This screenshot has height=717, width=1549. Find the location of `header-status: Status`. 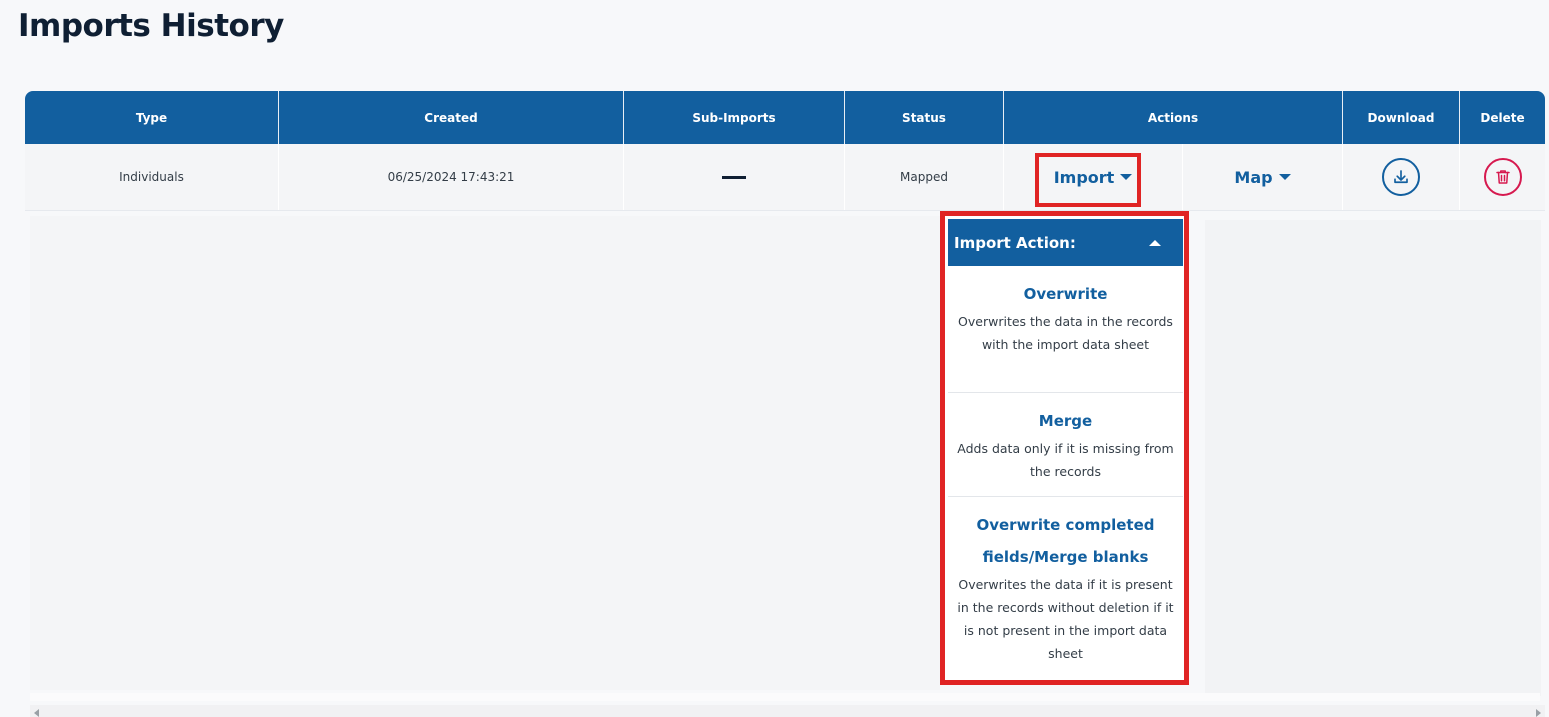

header-status: Status is located at coordinates (924, 117).